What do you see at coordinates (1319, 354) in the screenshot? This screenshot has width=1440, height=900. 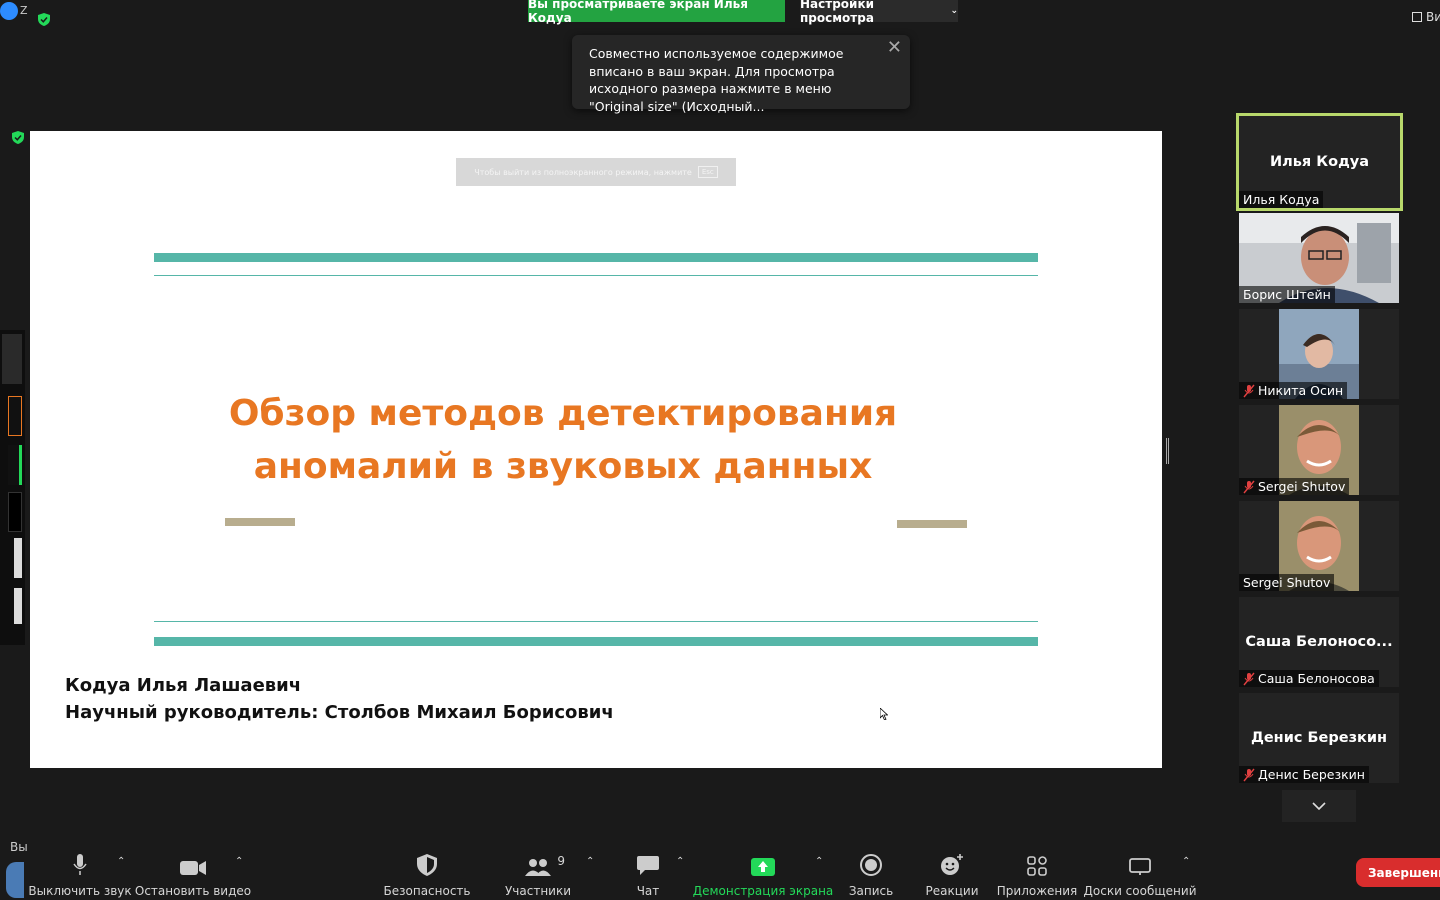 I see `participant-tile: Никита Осин` at bounding box center [1319, 354].